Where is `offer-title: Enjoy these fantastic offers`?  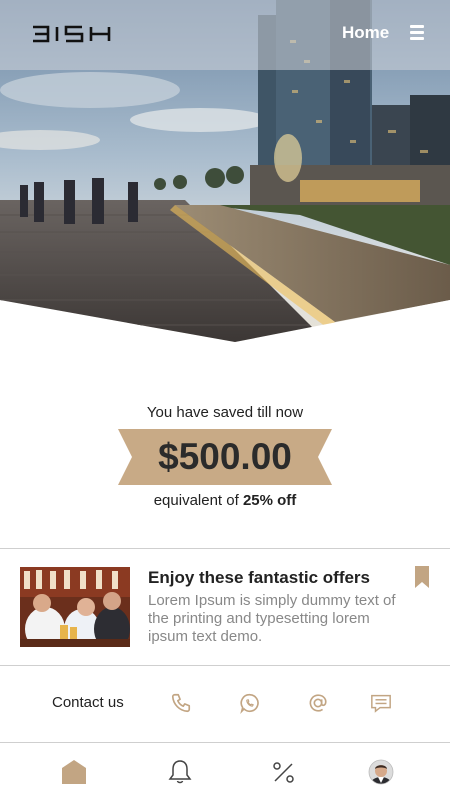 offer-title: Enjoy these fantastic offers is located at coordinates (259, 577).